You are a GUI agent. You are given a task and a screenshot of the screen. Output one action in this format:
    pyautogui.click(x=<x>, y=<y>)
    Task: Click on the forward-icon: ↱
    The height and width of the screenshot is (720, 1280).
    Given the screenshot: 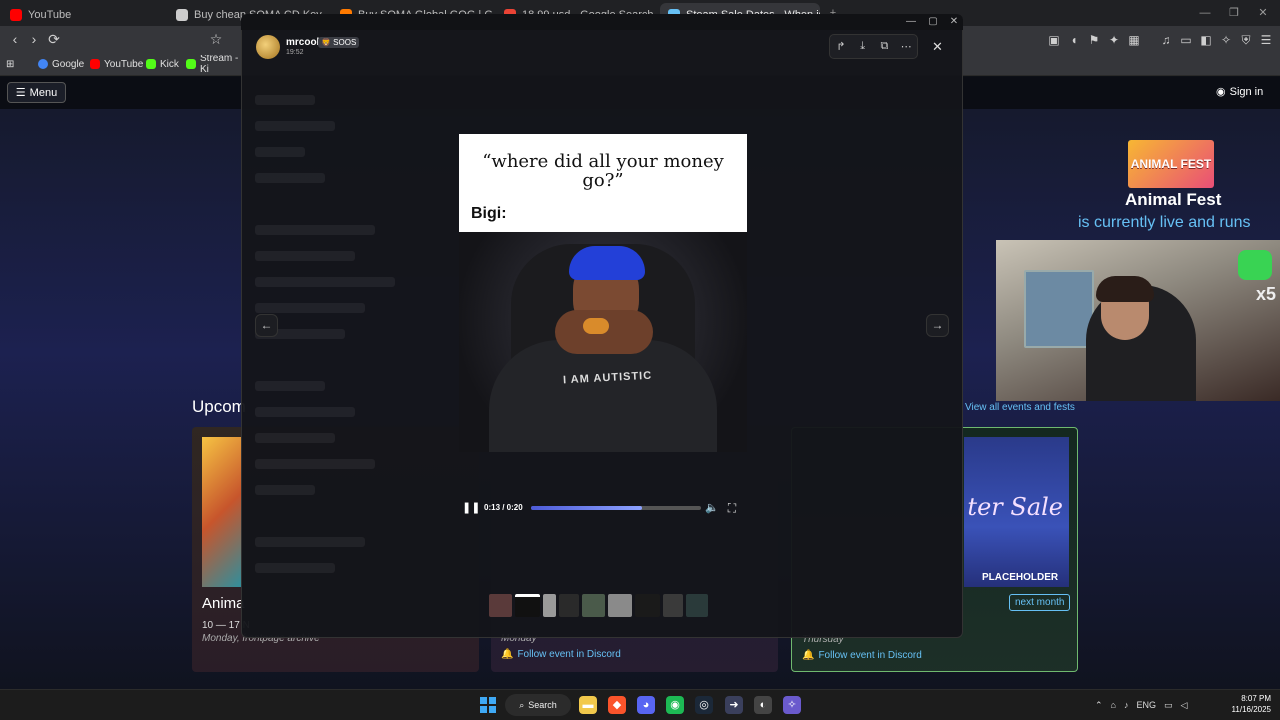 What is the action you would take?
    pyautogui.click(x=841, y=46)
    